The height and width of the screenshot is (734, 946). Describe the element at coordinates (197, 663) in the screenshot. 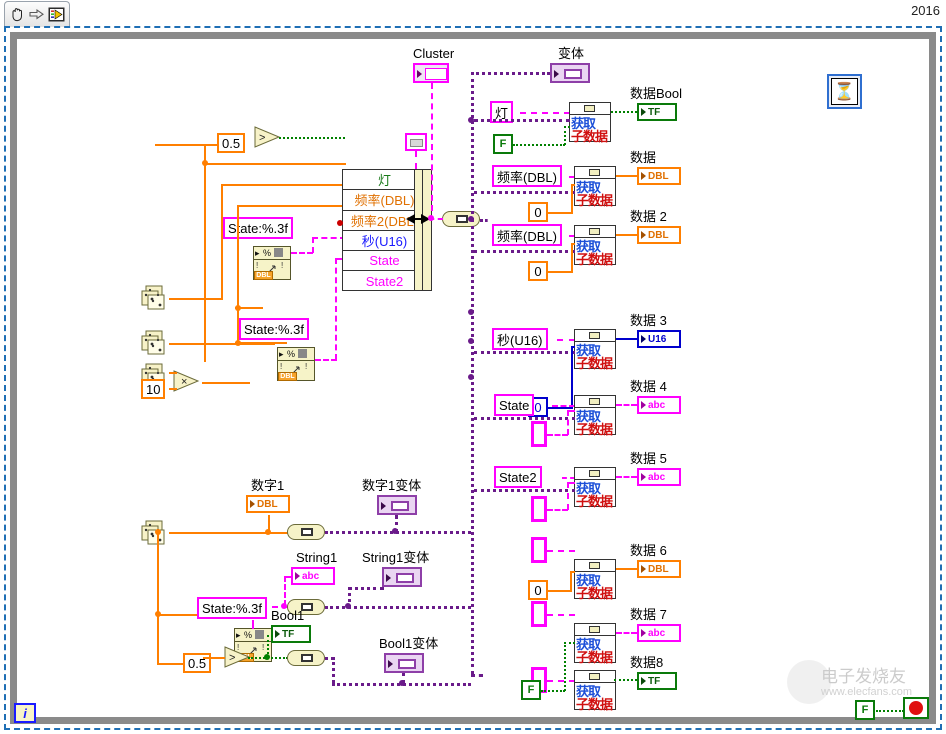

I see `numeric-constant-half-bottom: 0.5` at that location.